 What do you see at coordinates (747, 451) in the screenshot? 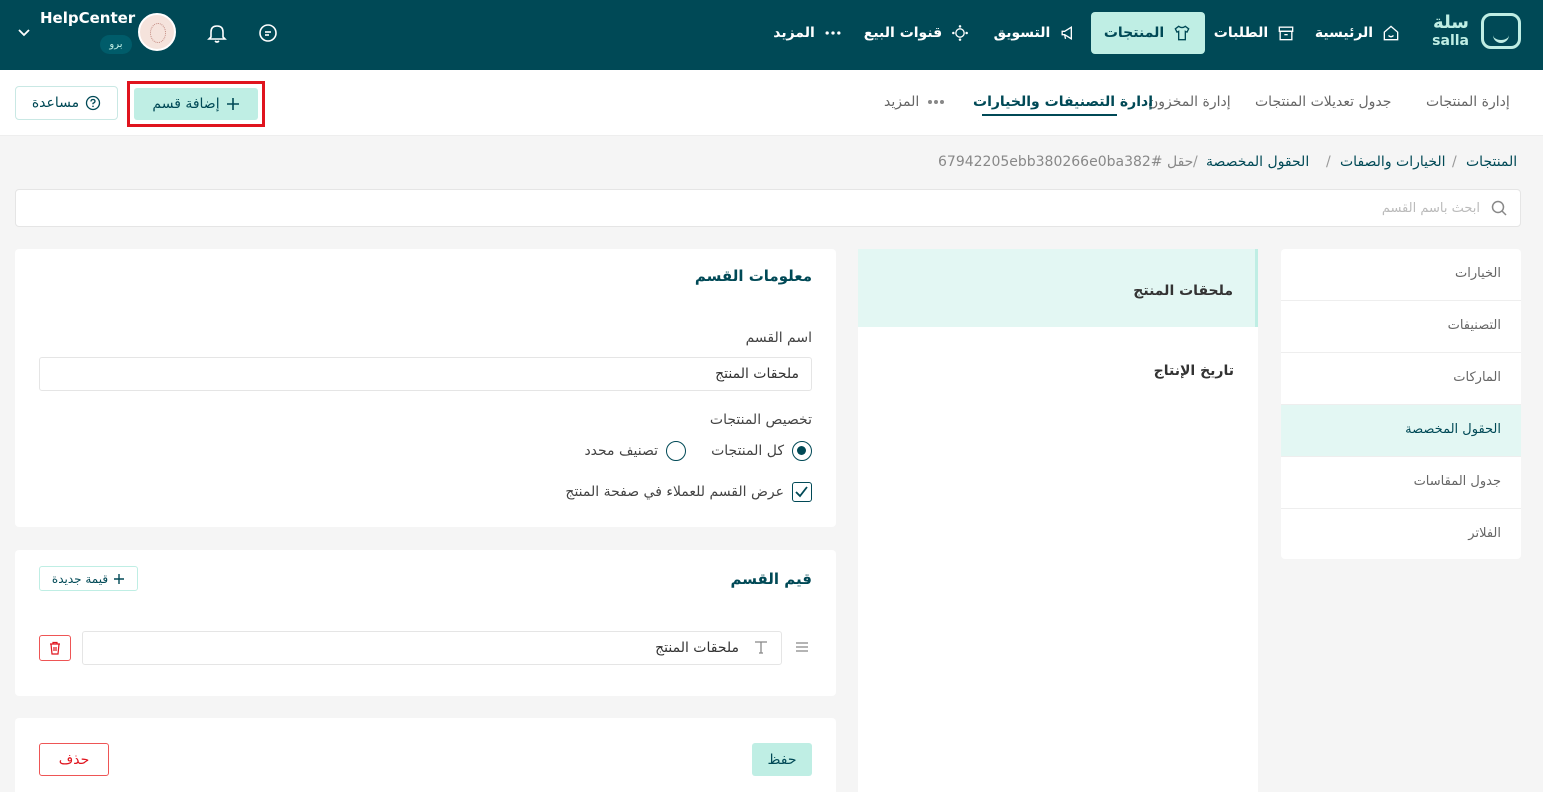
I see `radio-all-products-label: كل المنتجات` at bounding box center [747, 451].